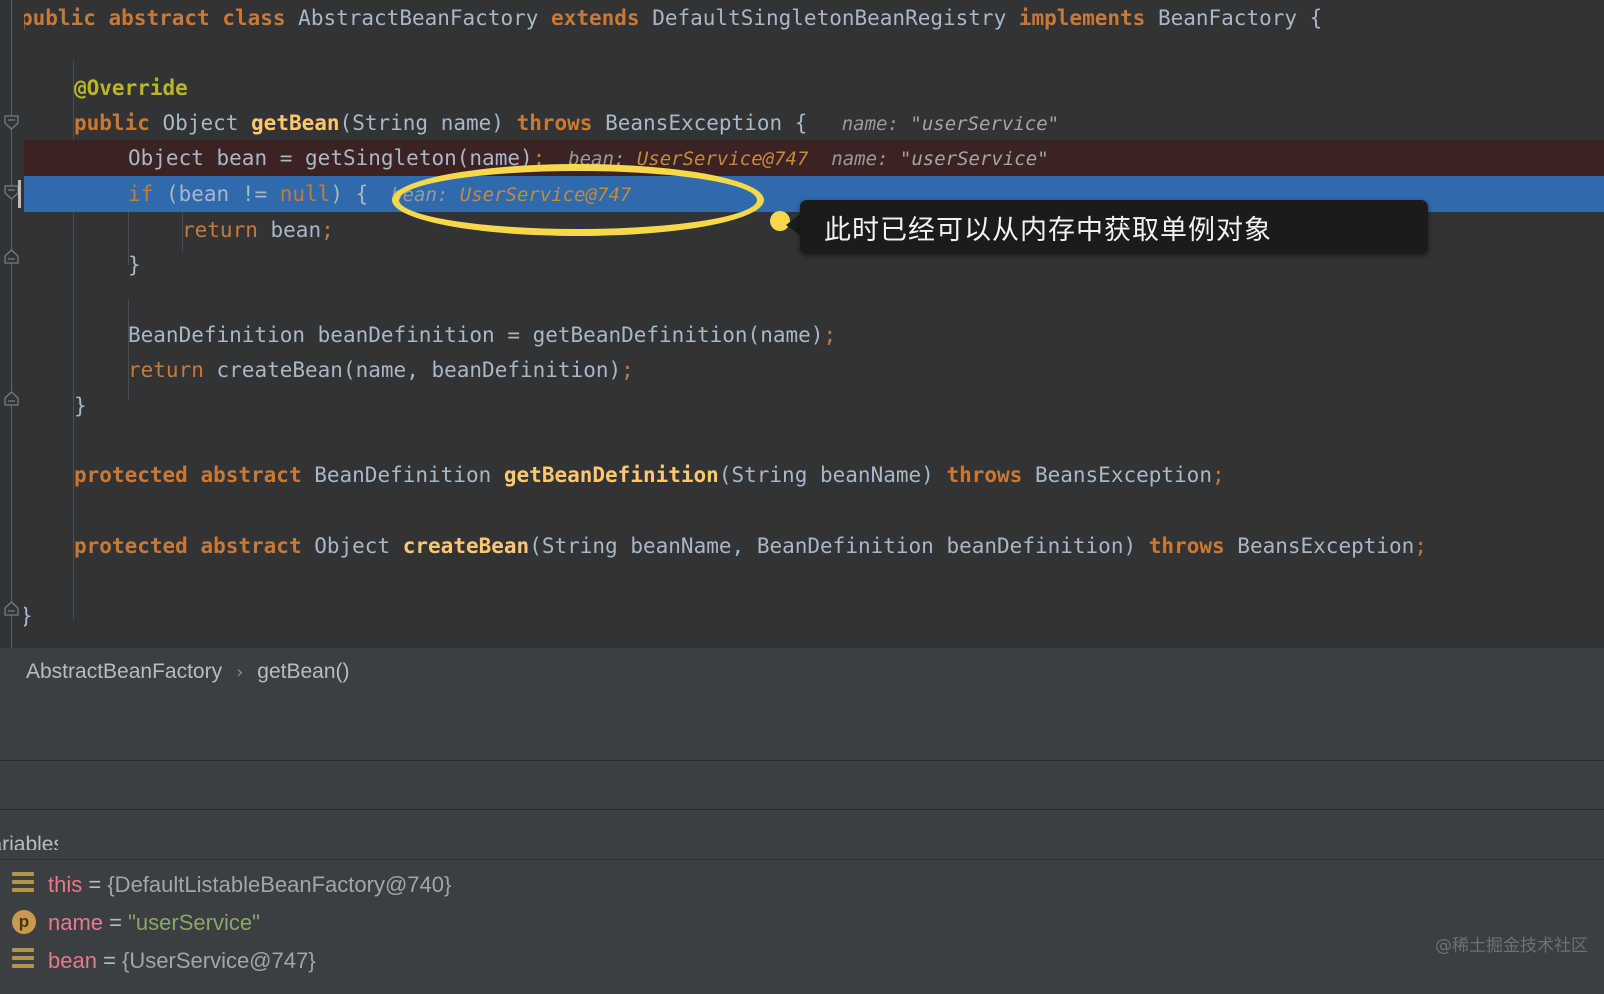  What do you see at coordinates (260, 18) in the screenshot?
I see `code-token: class` at bounding box center [260, 18].